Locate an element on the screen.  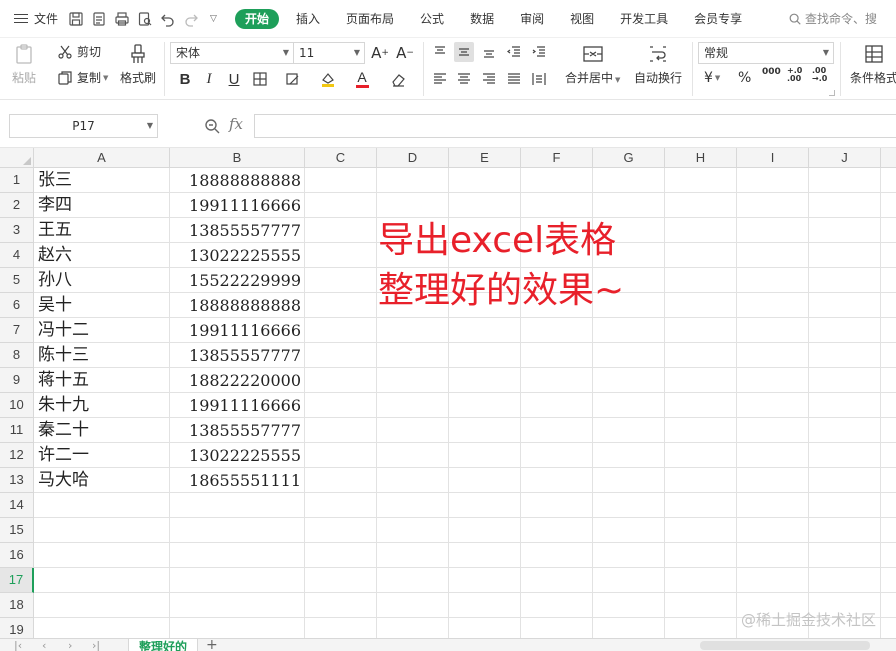
cell-b10: 19911116666 is located at coordinates (235, 405).